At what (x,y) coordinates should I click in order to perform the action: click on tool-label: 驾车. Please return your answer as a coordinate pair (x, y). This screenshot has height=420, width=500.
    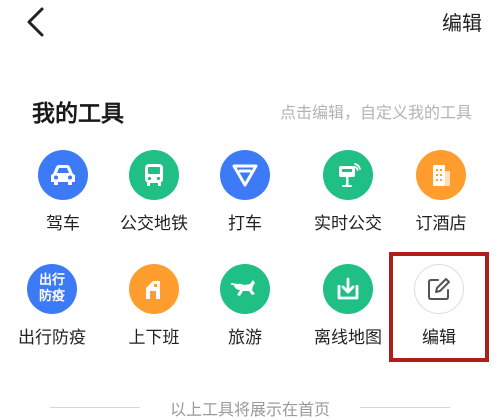
    Looking at the image, I should click on (63, 224).